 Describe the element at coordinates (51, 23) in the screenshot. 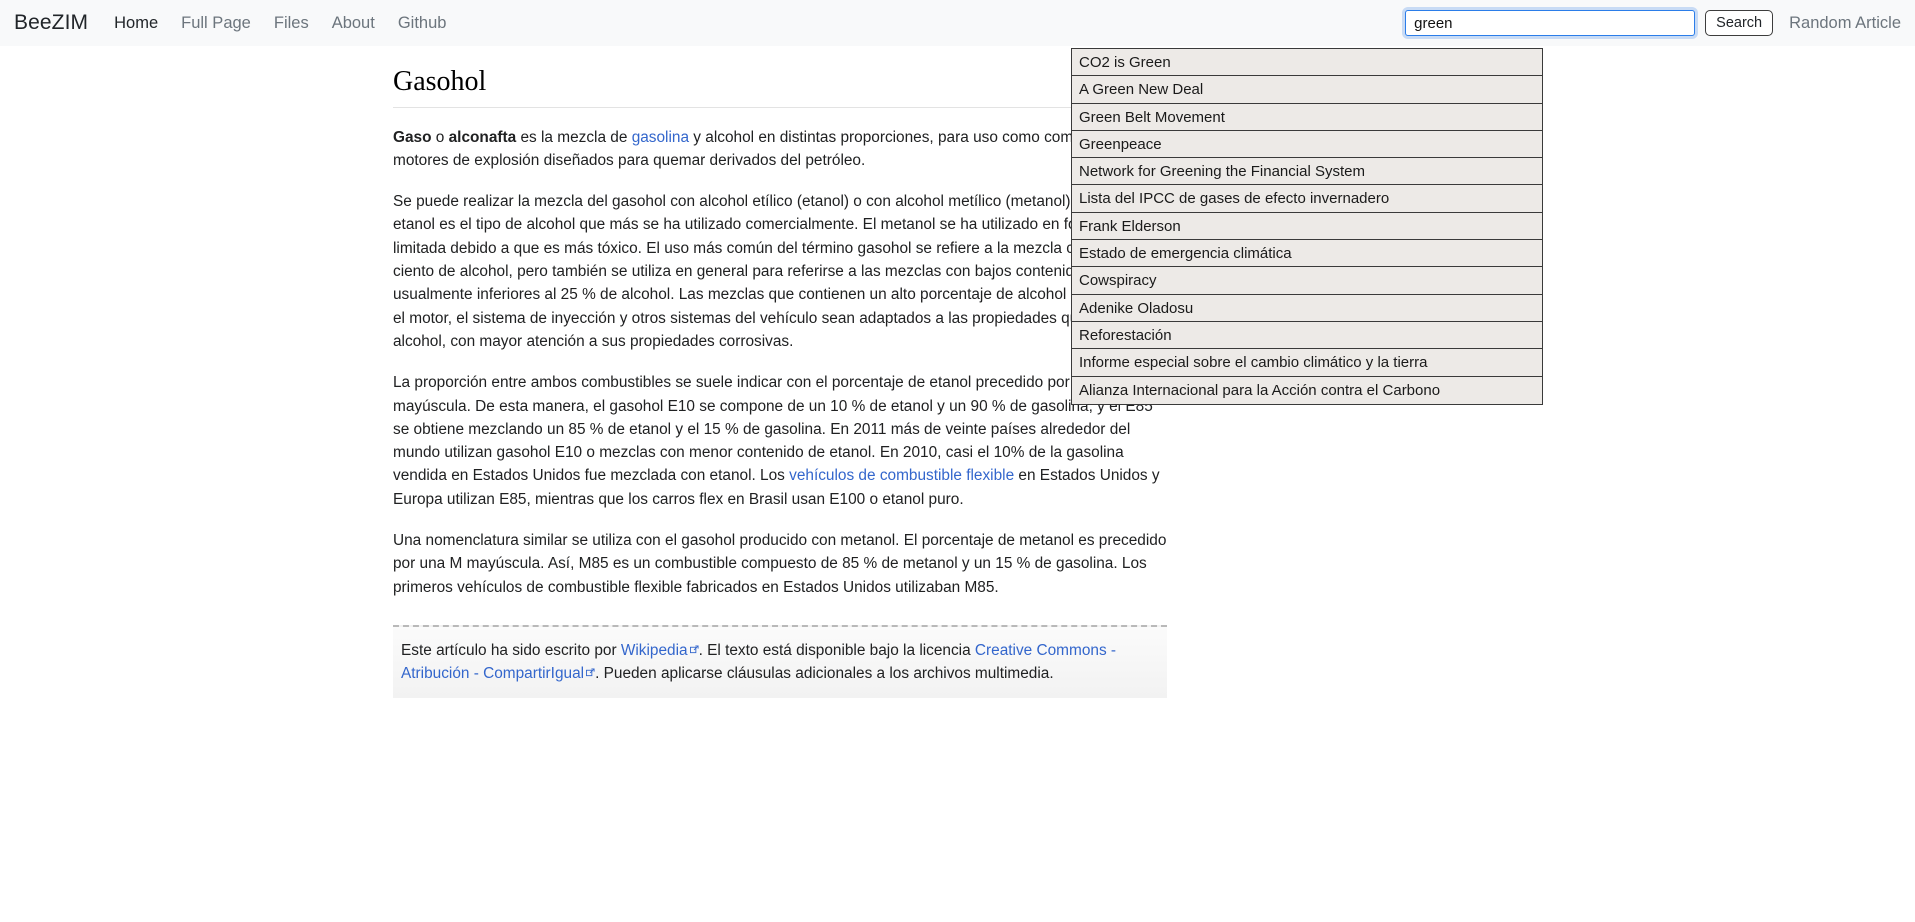

I see `brand-logo: BeeZIM` at that location.